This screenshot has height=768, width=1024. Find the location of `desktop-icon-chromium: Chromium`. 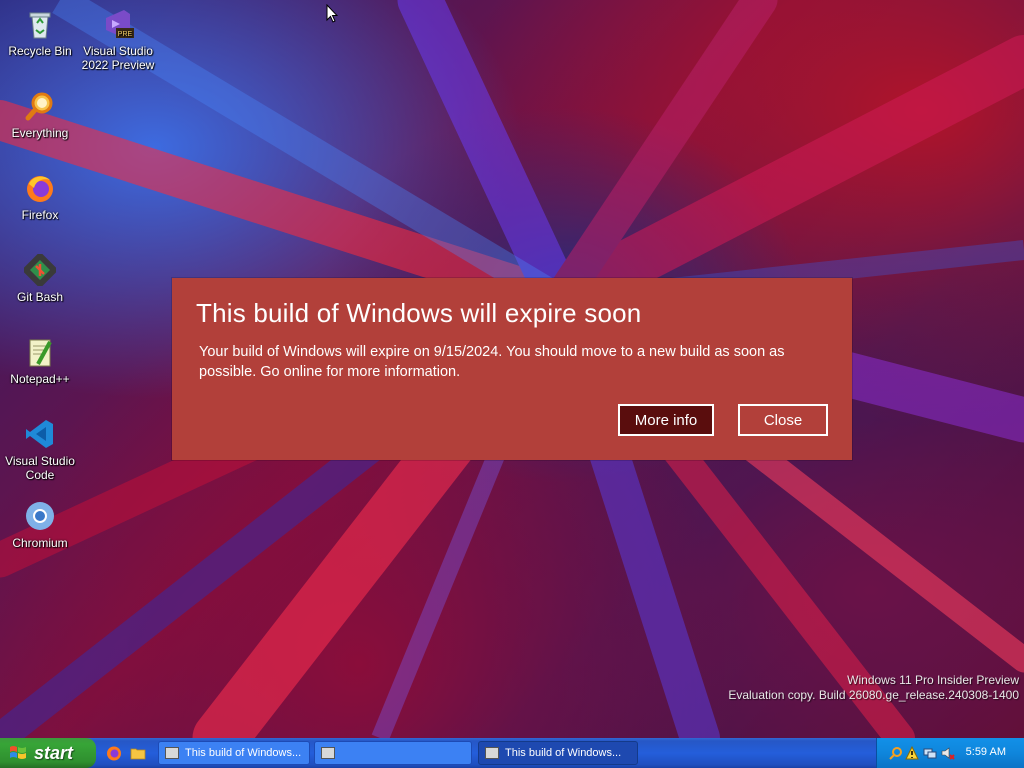

desktop-icon-chromium: Chromium is located at coordinates (40, 525).